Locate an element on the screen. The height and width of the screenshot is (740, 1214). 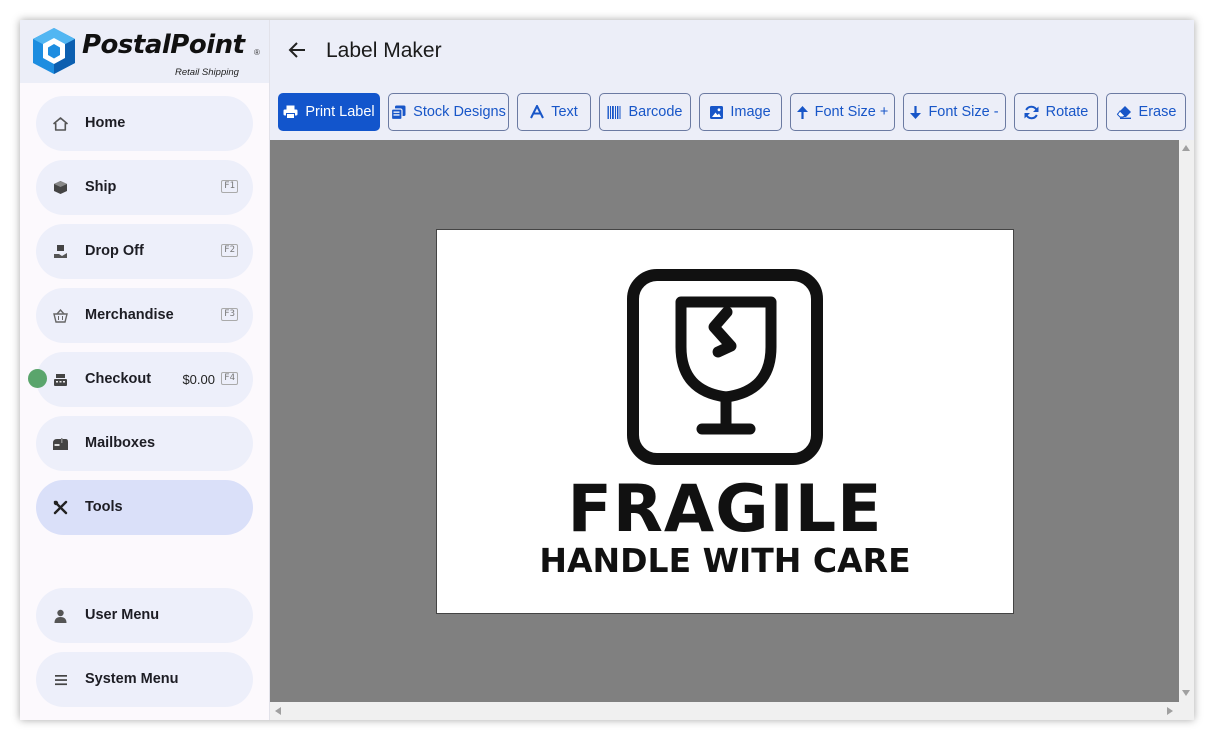
stock-designs-button: Stock Designs is located at coordinates (448, 112).